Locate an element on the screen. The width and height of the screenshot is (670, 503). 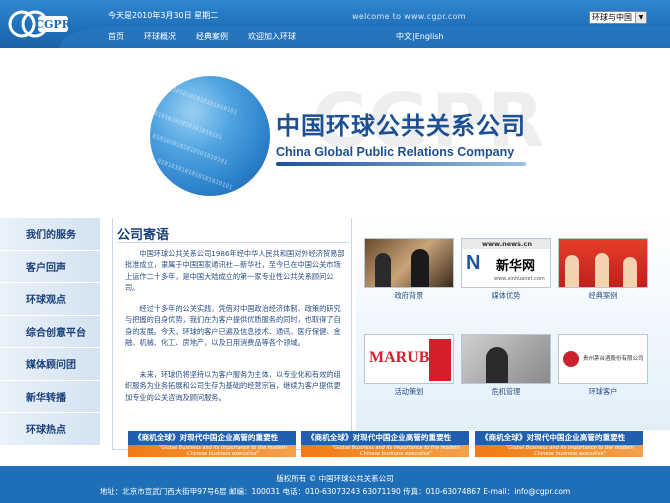
sidebar-item-media-advisors: 媒体顾问团 is located at coordinates (50, 364).